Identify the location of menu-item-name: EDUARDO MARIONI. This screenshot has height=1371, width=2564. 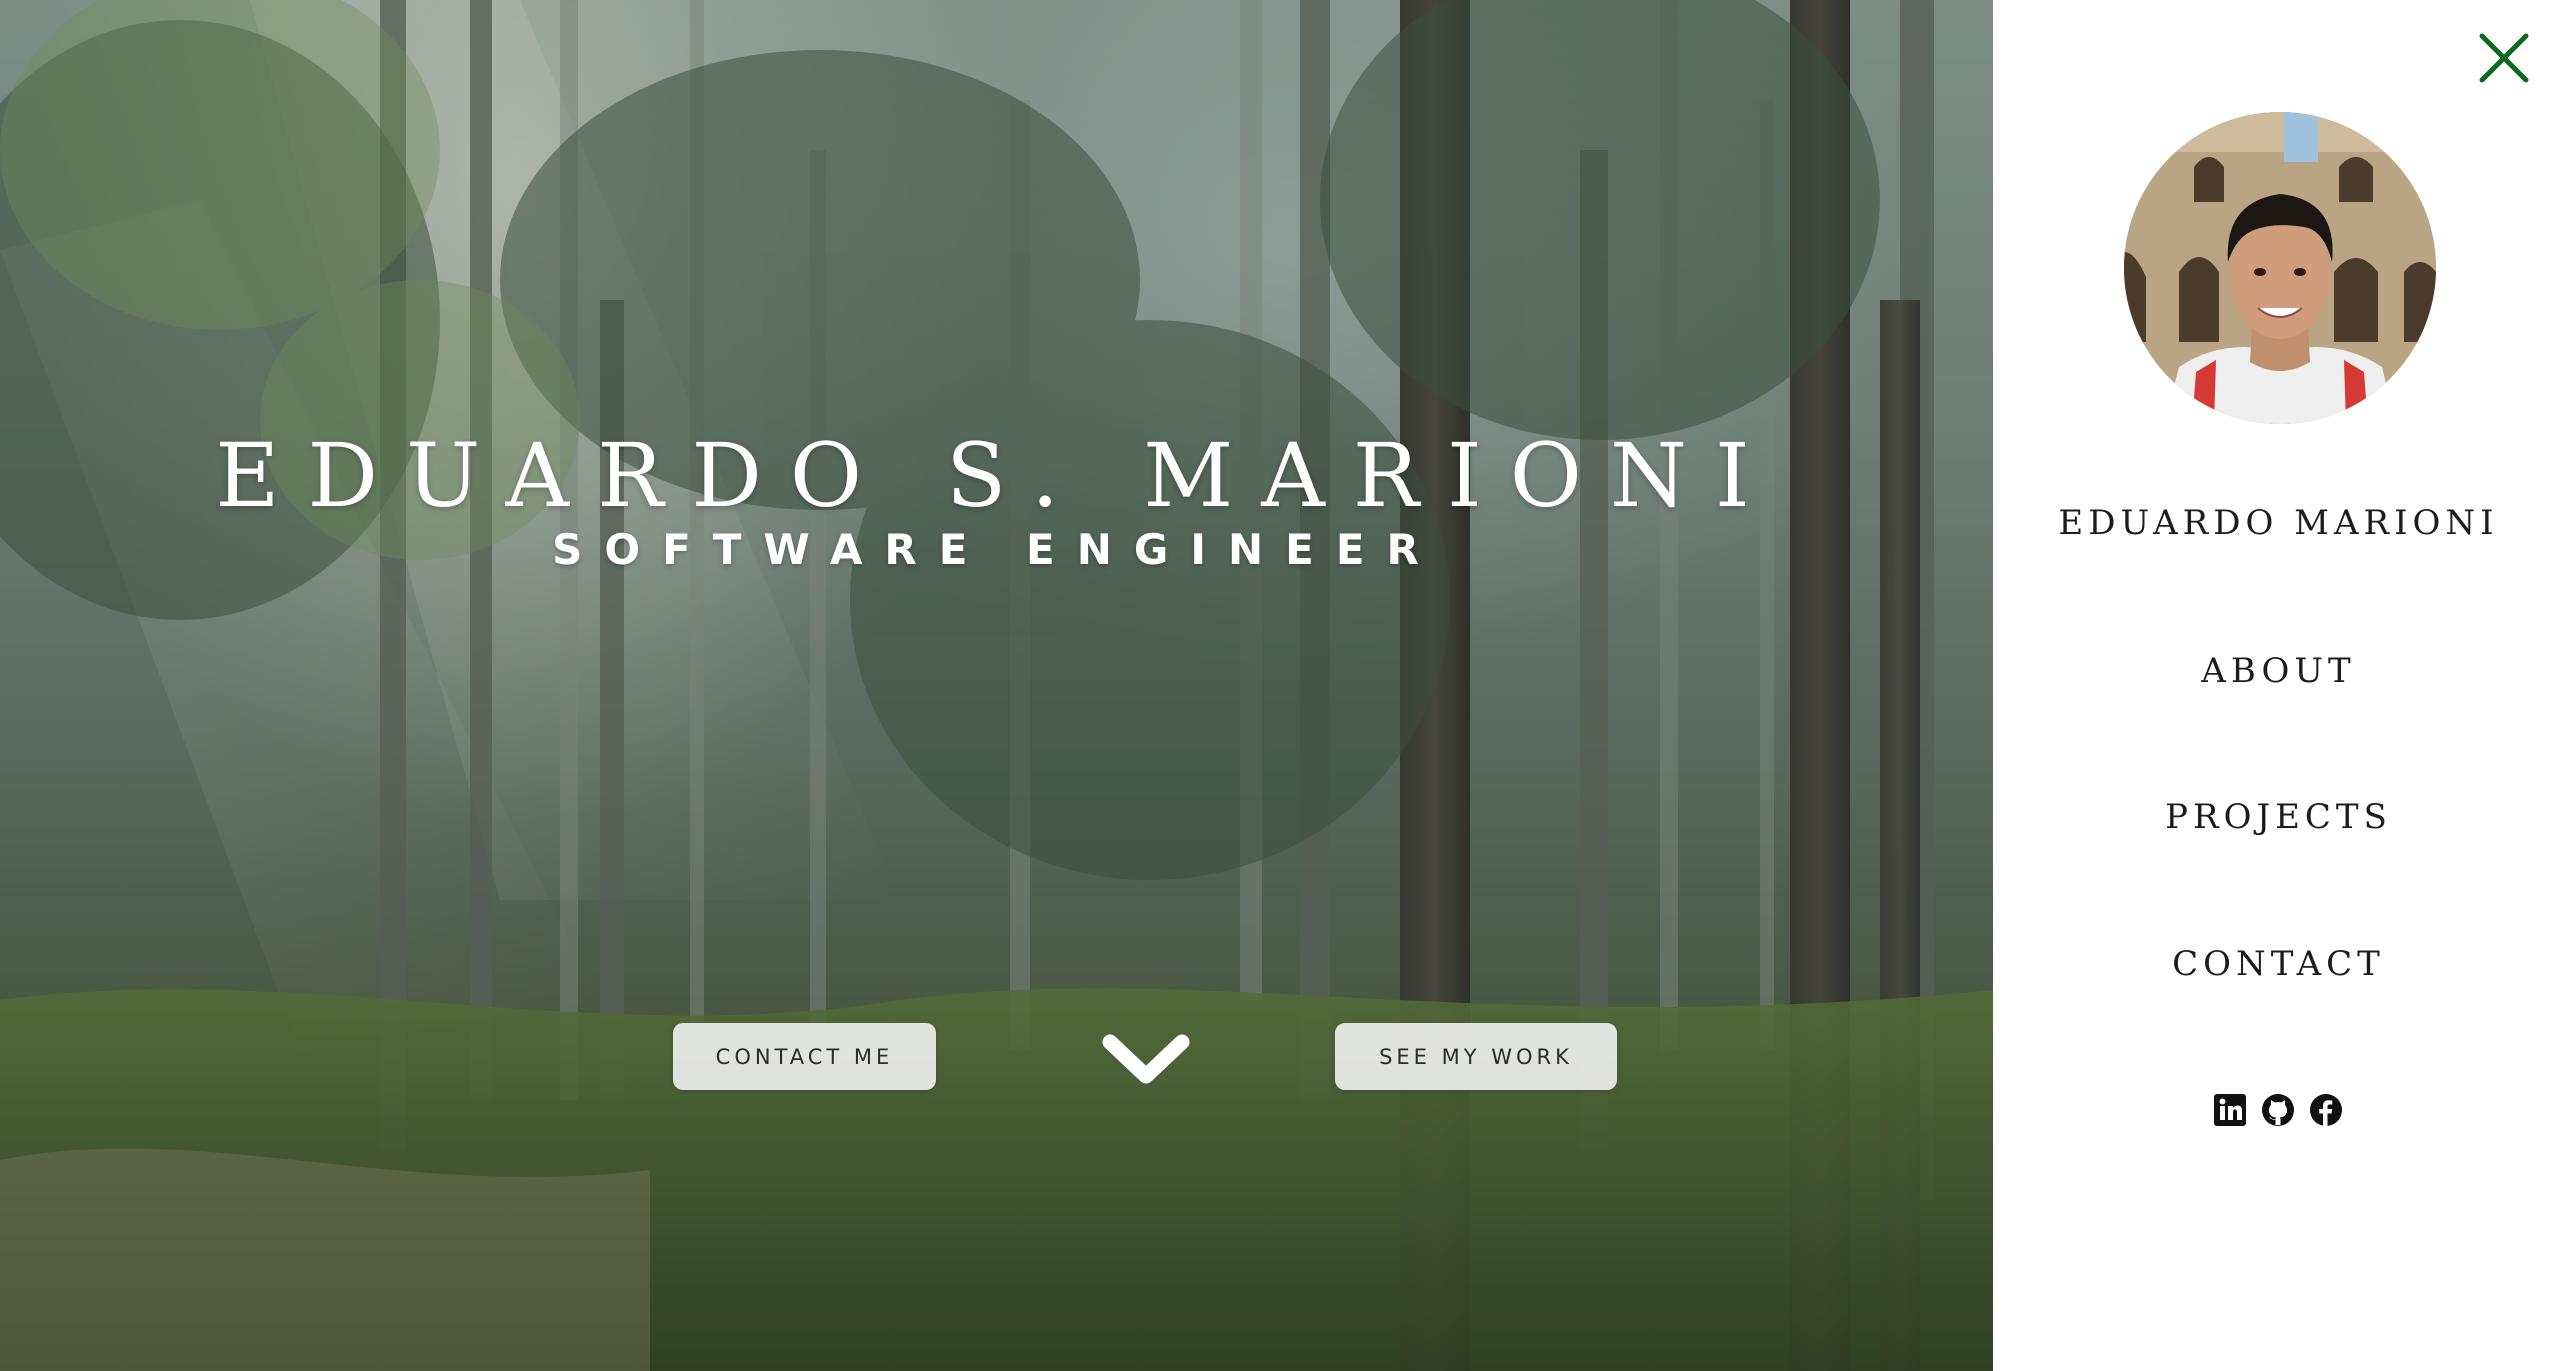
(2278, 523).